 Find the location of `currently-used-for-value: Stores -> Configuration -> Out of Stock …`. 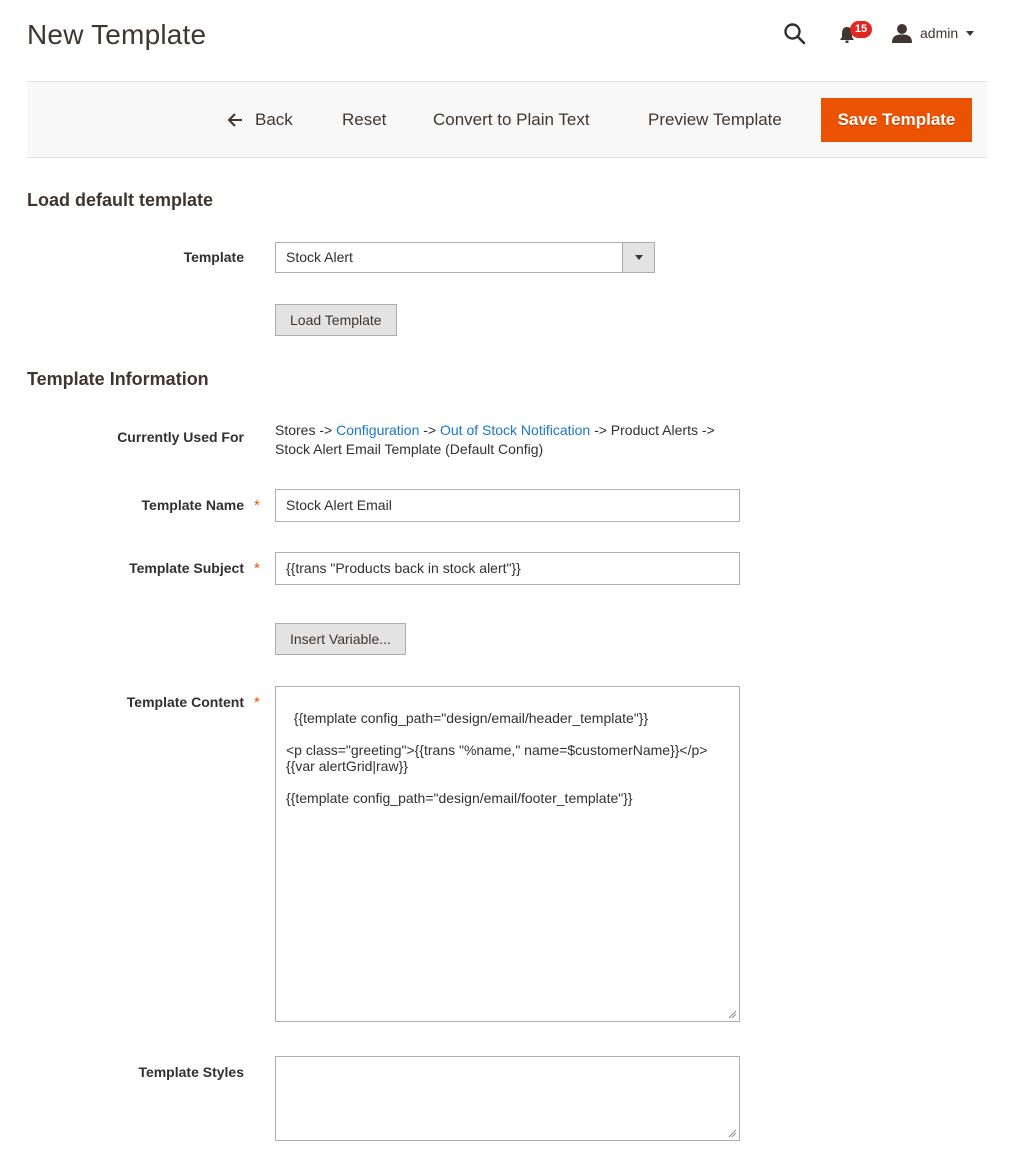

currently-used-for-value: Stores -> Configuration -> Out of Stock … is located at coordinates (505, 440).